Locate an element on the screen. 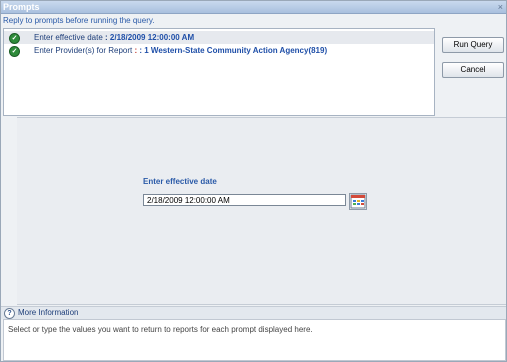 This screenshot has height=362, width=507. cancel-button: Cancel is located at coordinates (473, 70).